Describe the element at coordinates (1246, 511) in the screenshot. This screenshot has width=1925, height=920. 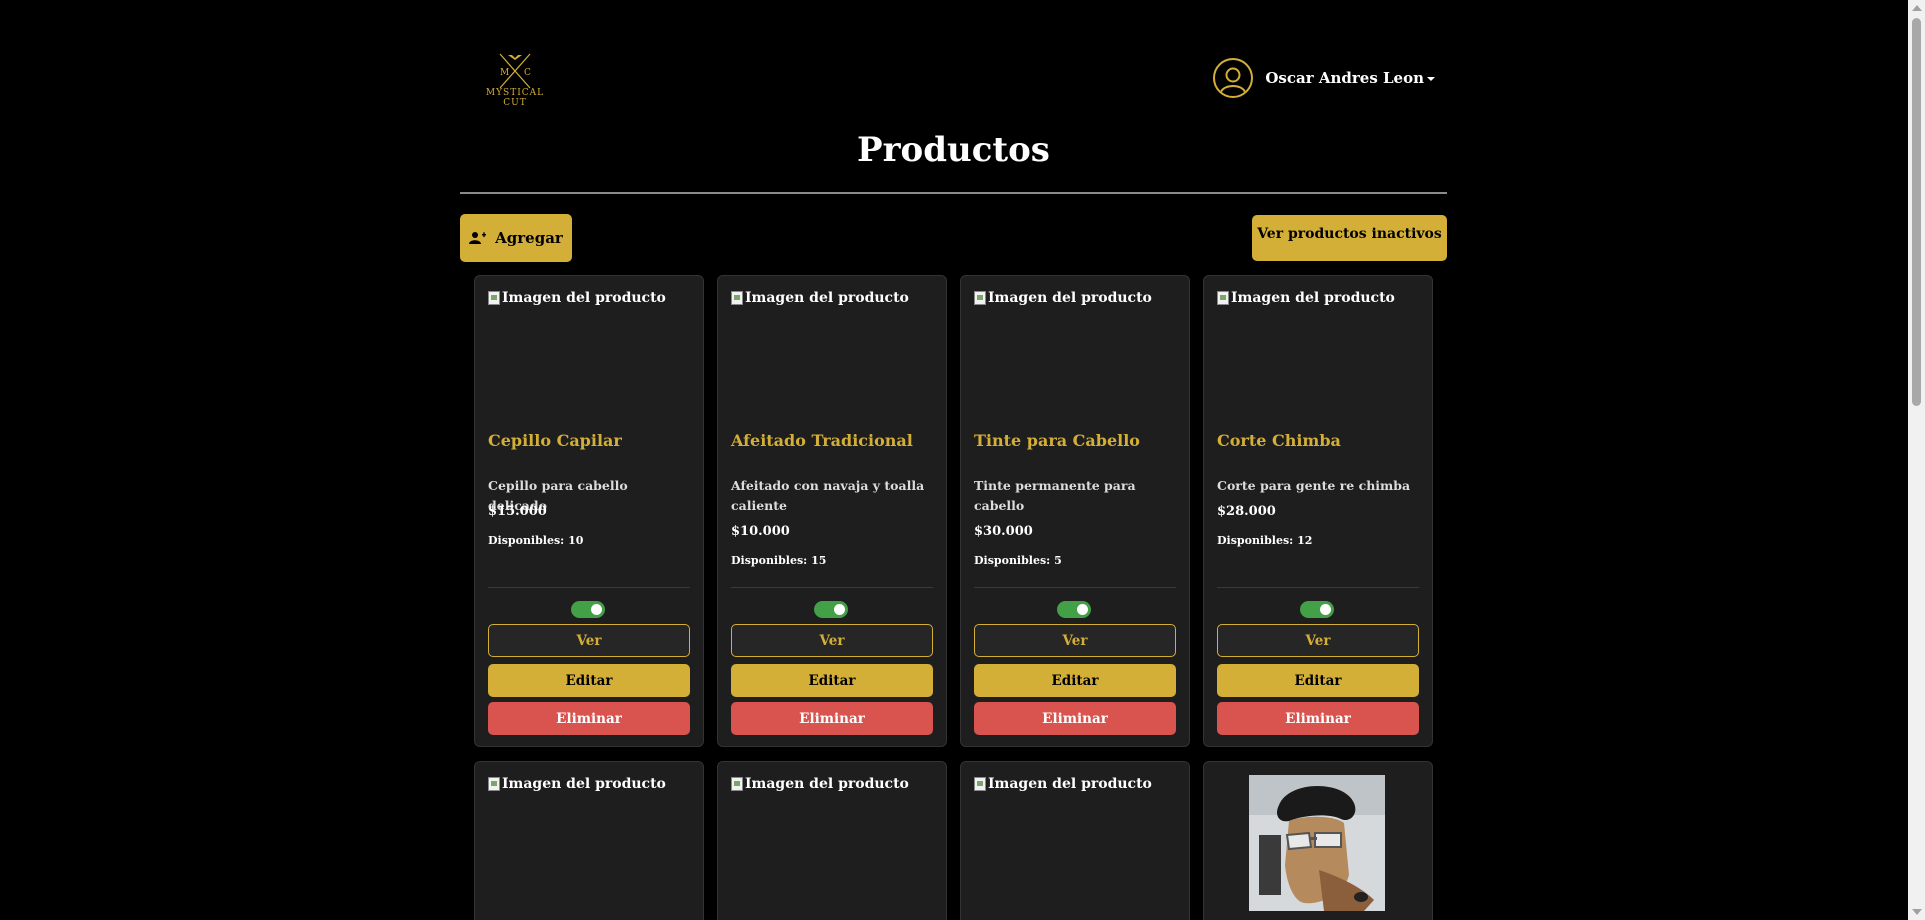
I see `product-price: $28.000` at that location.